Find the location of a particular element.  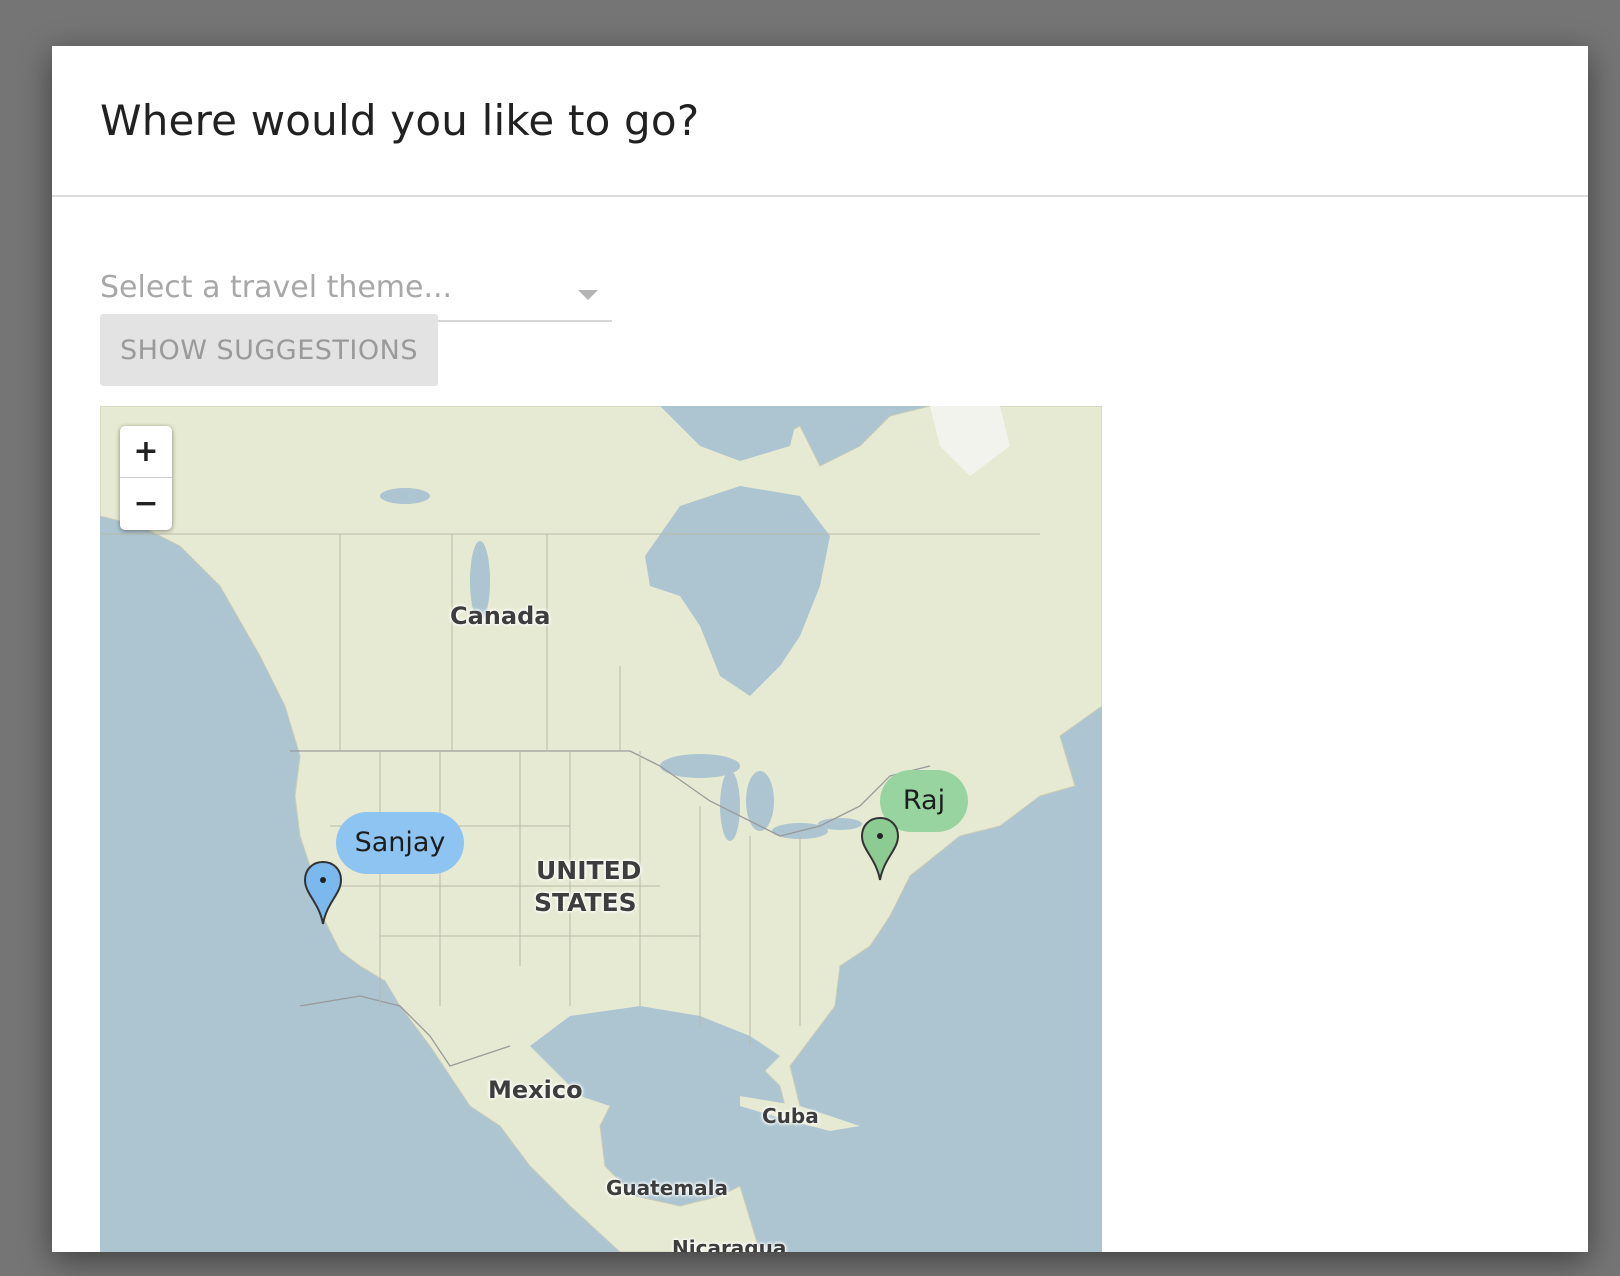

dropdown-arrow-icon is located at coordinates (588, 295).